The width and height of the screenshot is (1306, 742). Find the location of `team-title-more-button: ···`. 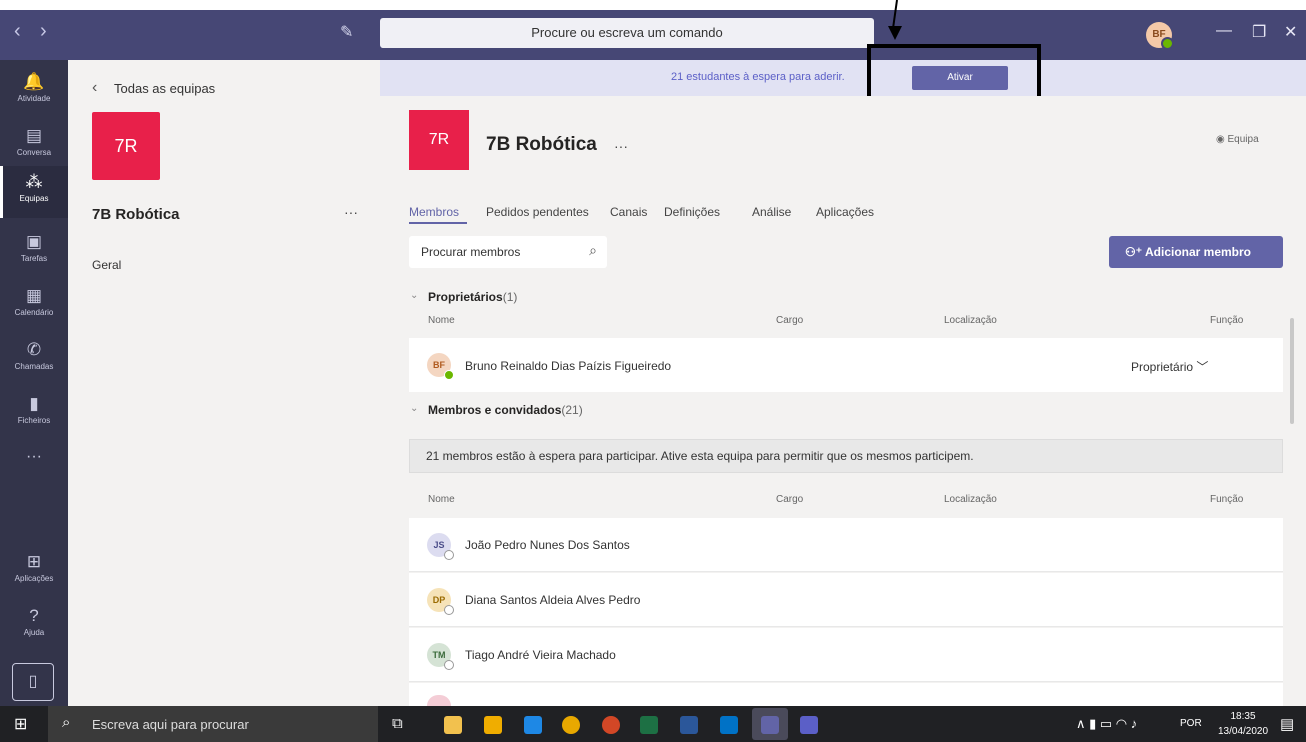

team-title-more-button: ··· is located at coordinates (621, 146).